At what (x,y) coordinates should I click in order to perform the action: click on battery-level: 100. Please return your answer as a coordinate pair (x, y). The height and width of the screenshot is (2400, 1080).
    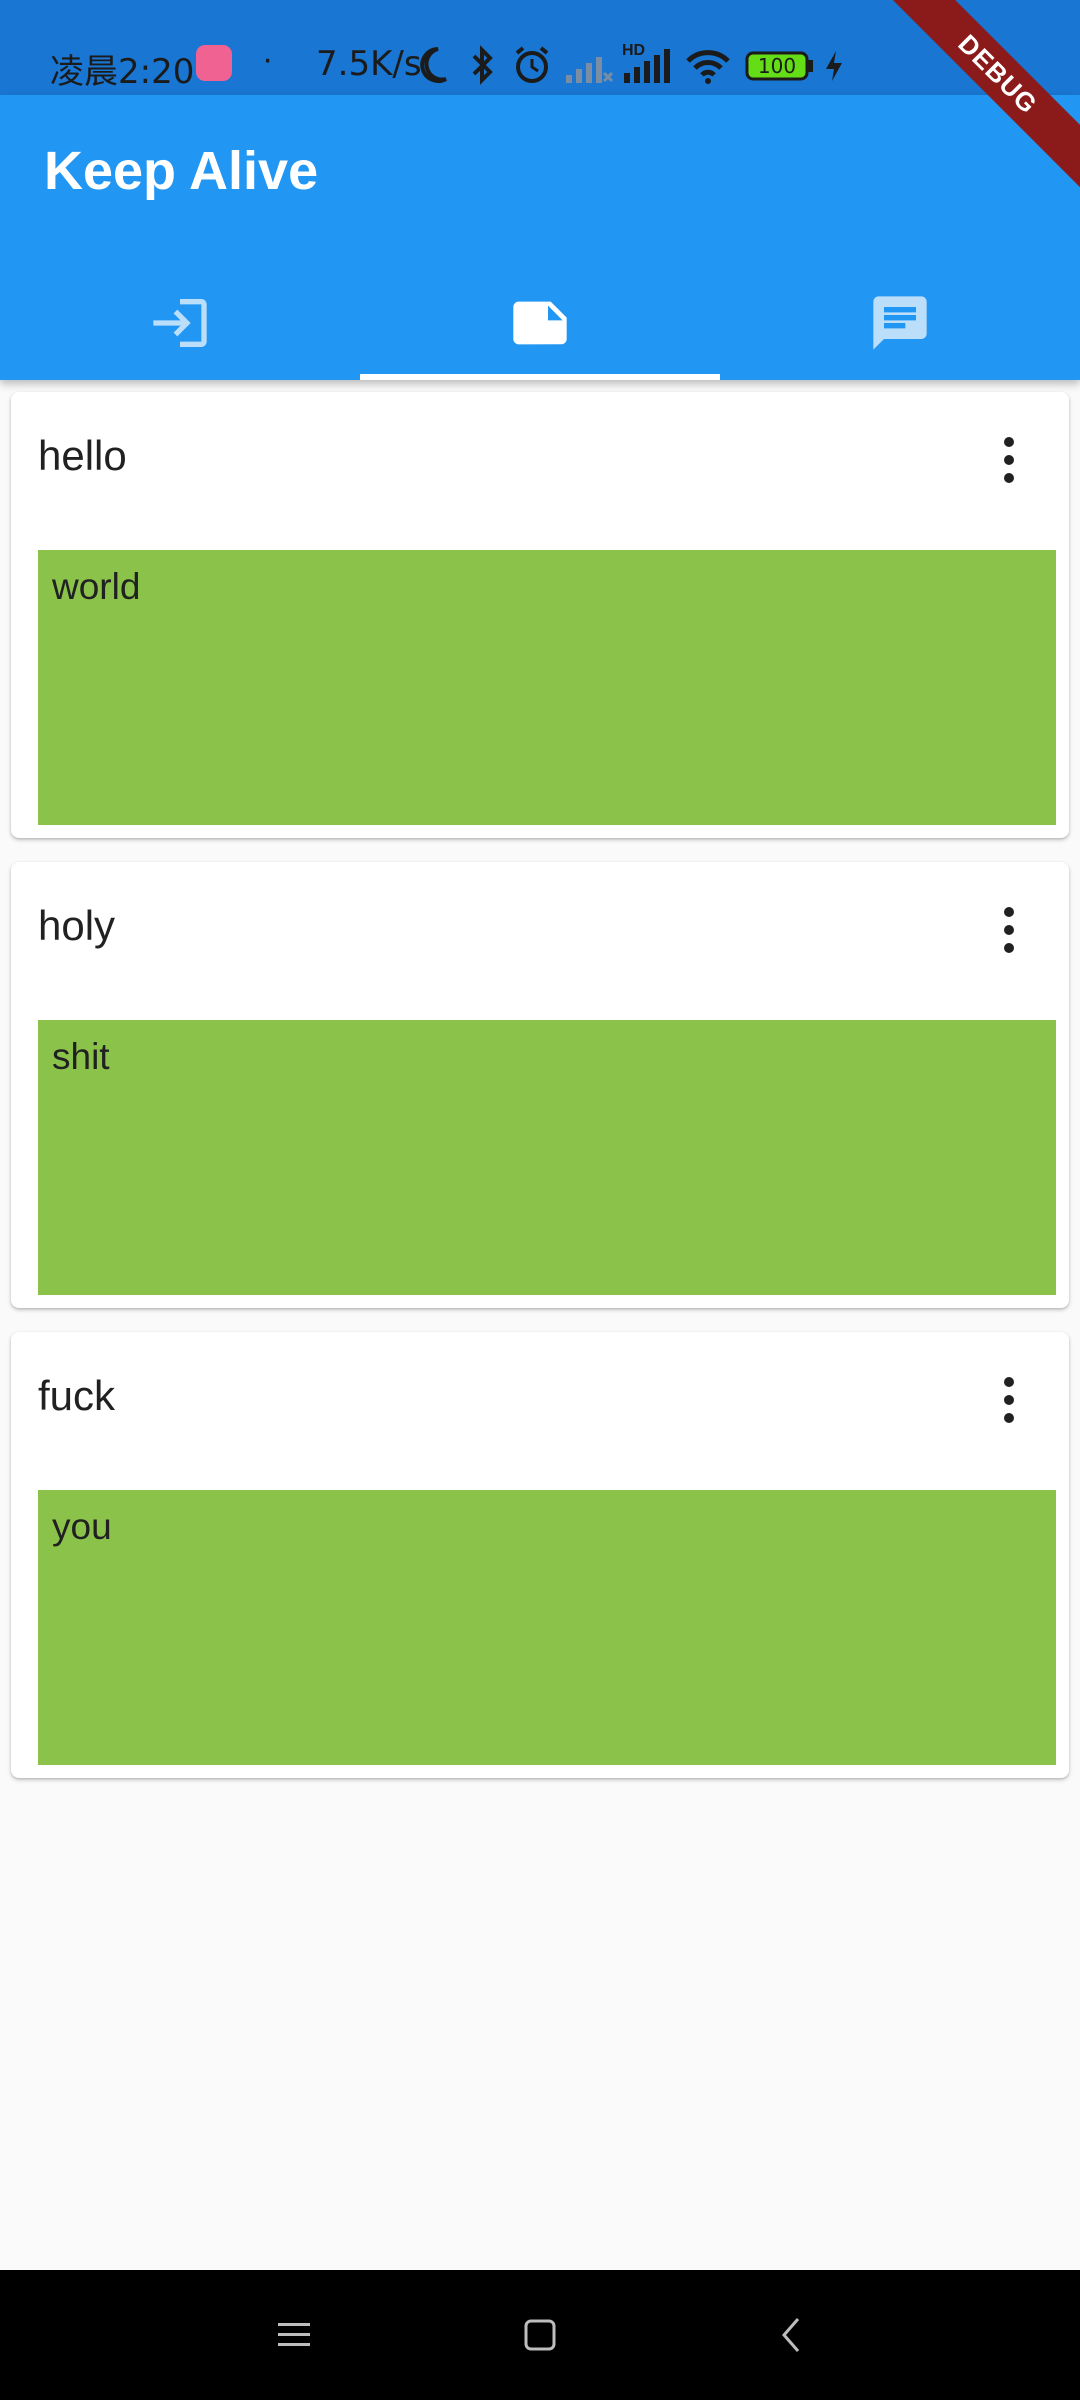
    Looking at the image, I should click on (777, 66).